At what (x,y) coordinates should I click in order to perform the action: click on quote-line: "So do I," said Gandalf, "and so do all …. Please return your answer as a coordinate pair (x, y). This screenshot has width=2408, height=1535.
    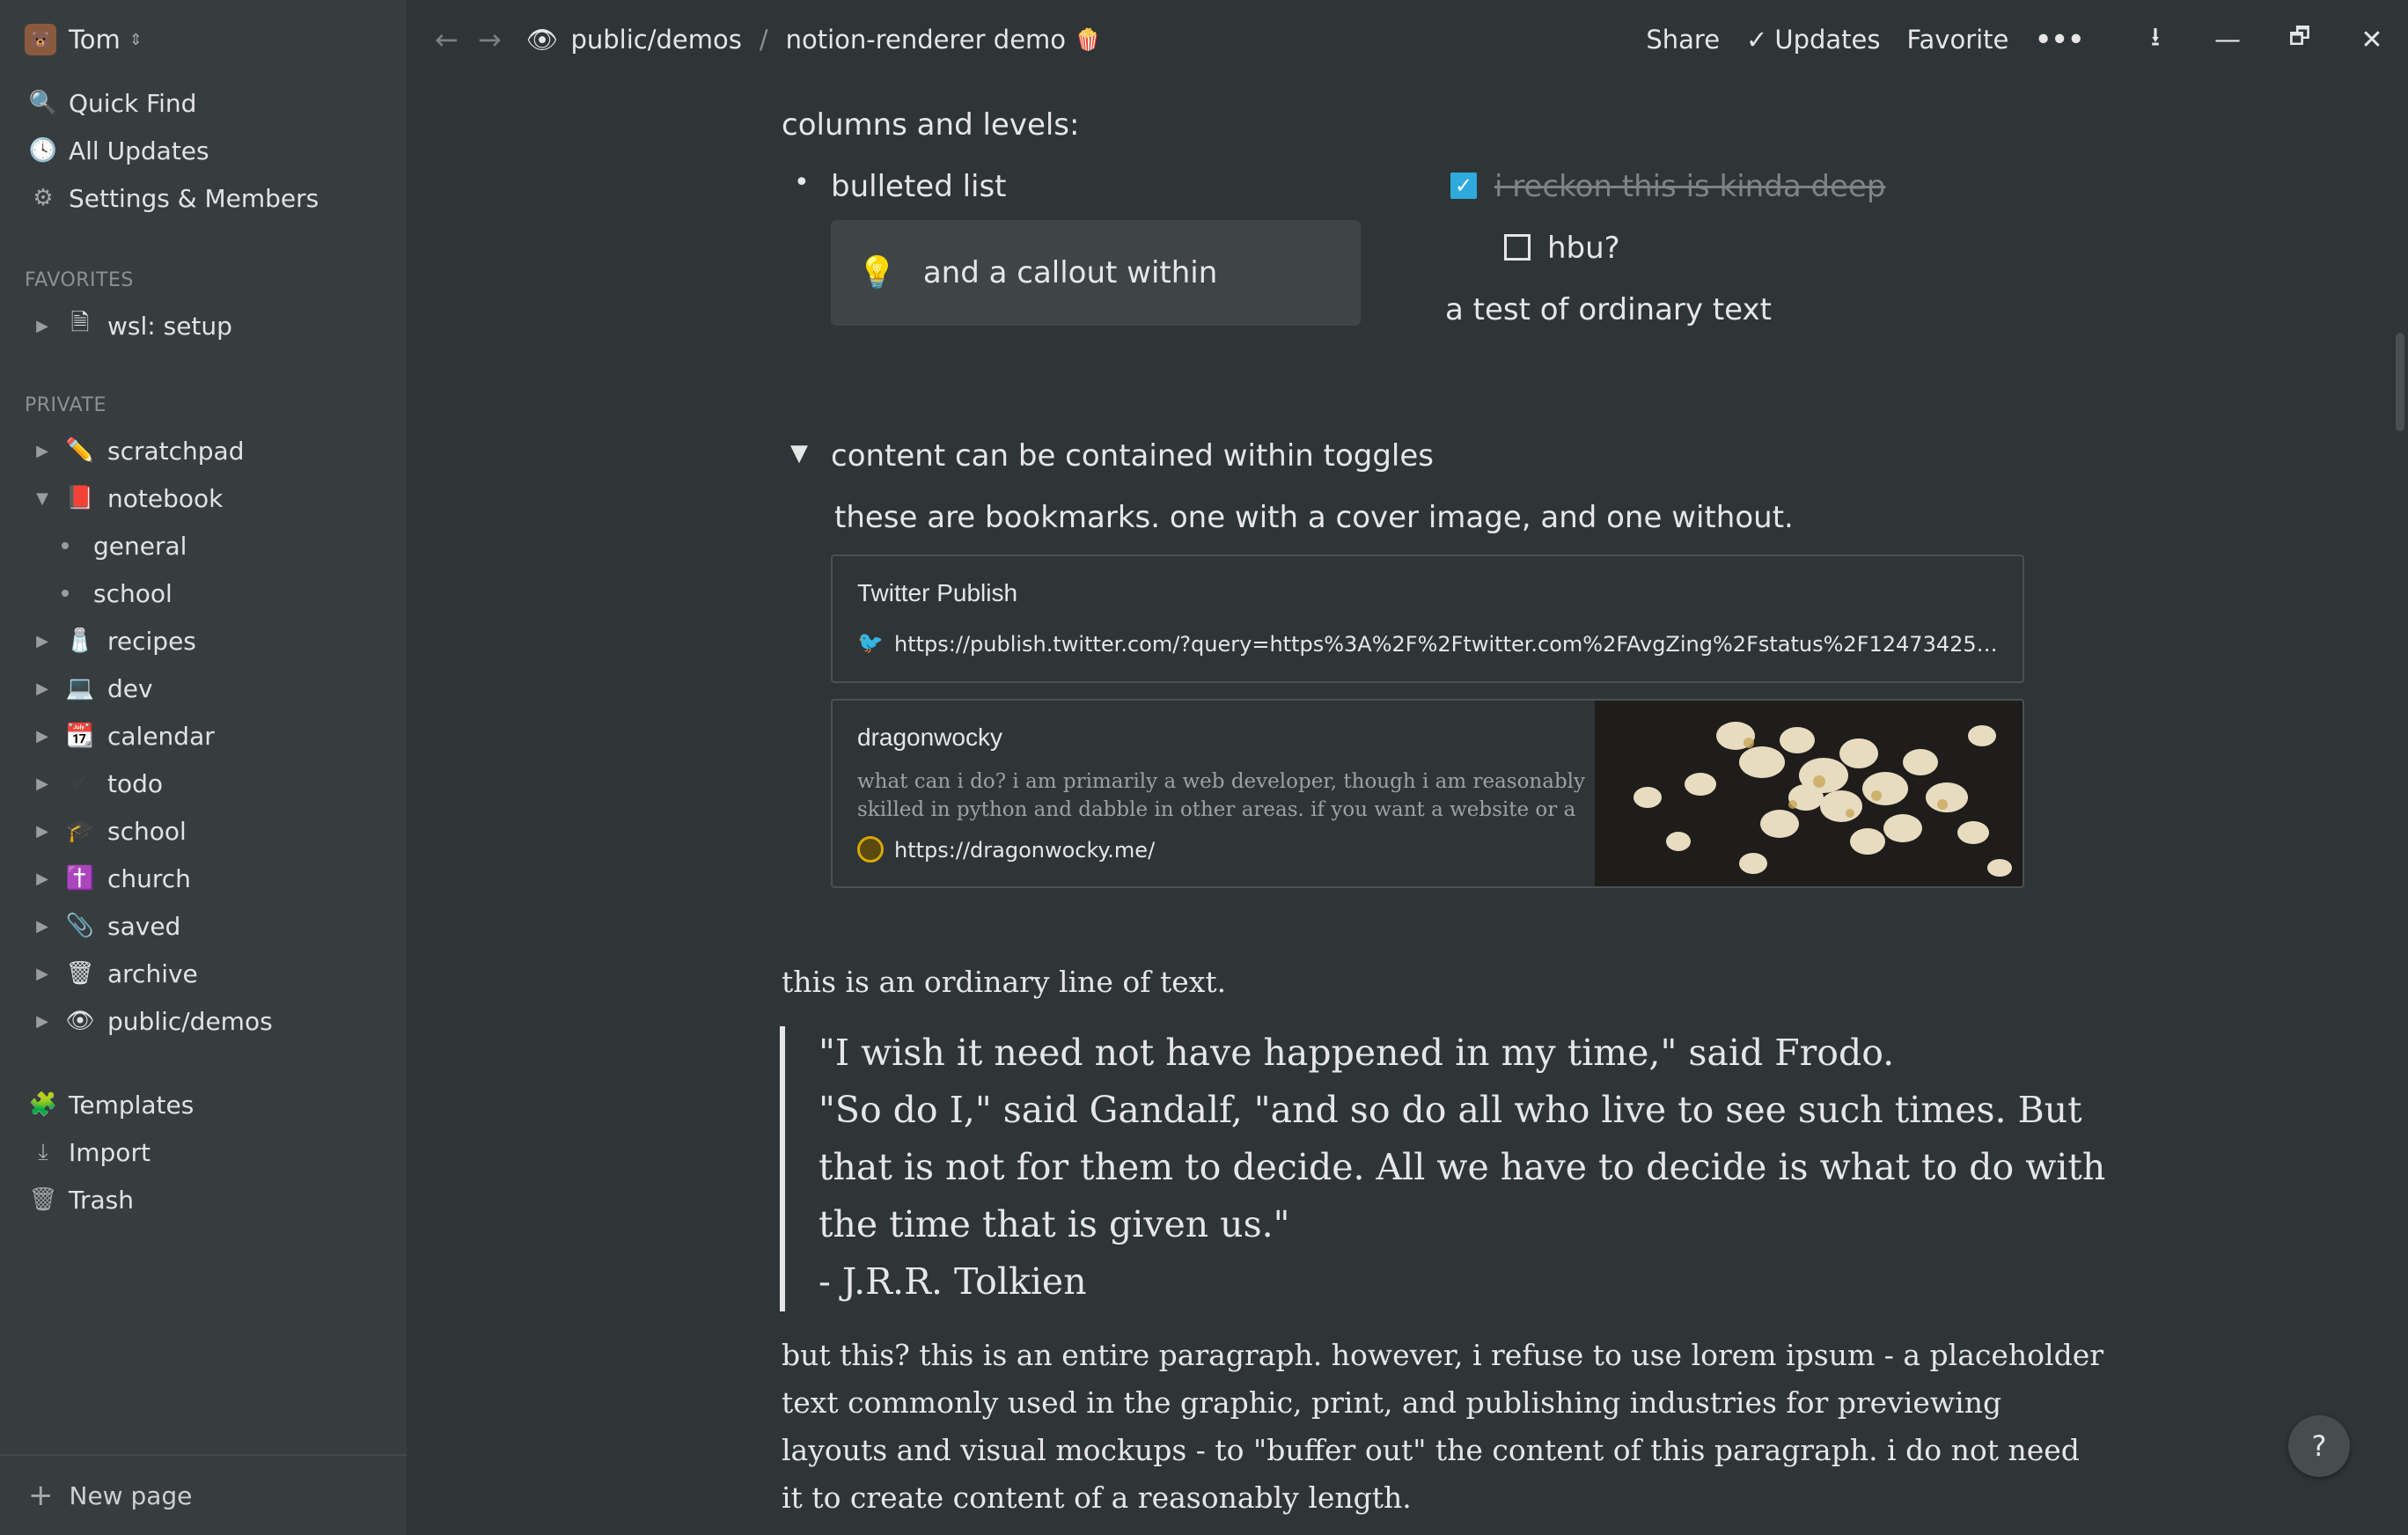
    Looking at the image, I should click on (1450, 1110).